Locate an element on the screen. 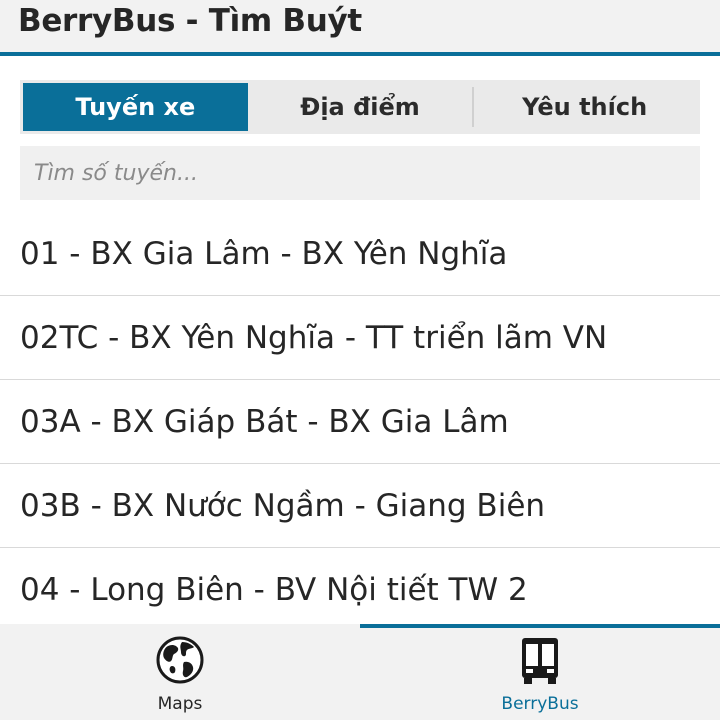 The height and width of the screenshot is (720, 720). route-search-input is located at coordinates (360, 173).